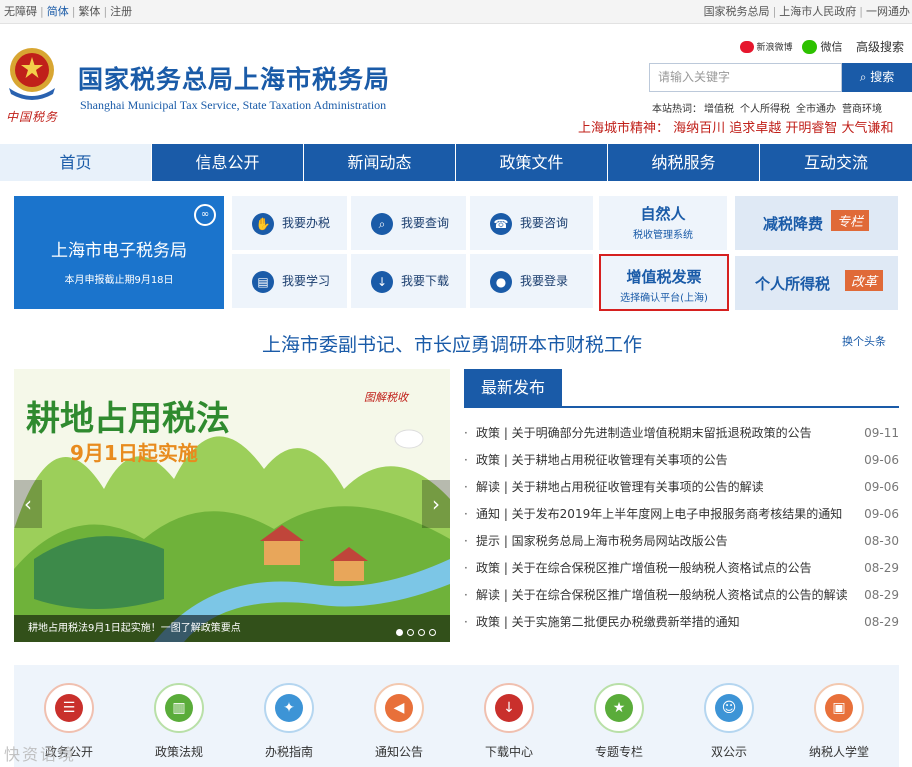 Image resolution: width=912 pixels, height=767 pixels. I want to click on swap-headline-link: 换个头条, so click(864, 341).